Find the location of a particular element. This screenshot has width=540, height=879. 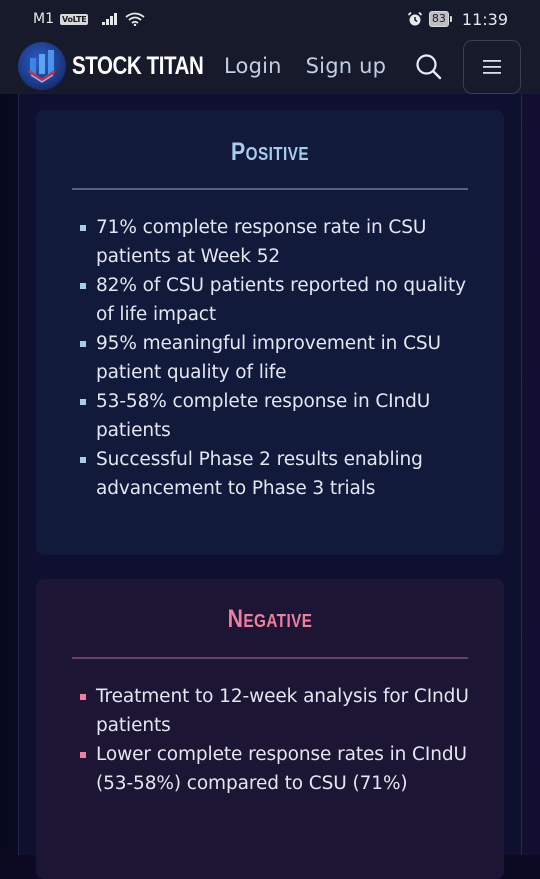

status-bar: M1 VoLTE 83 11:39 is located at coordinates (270, 19).